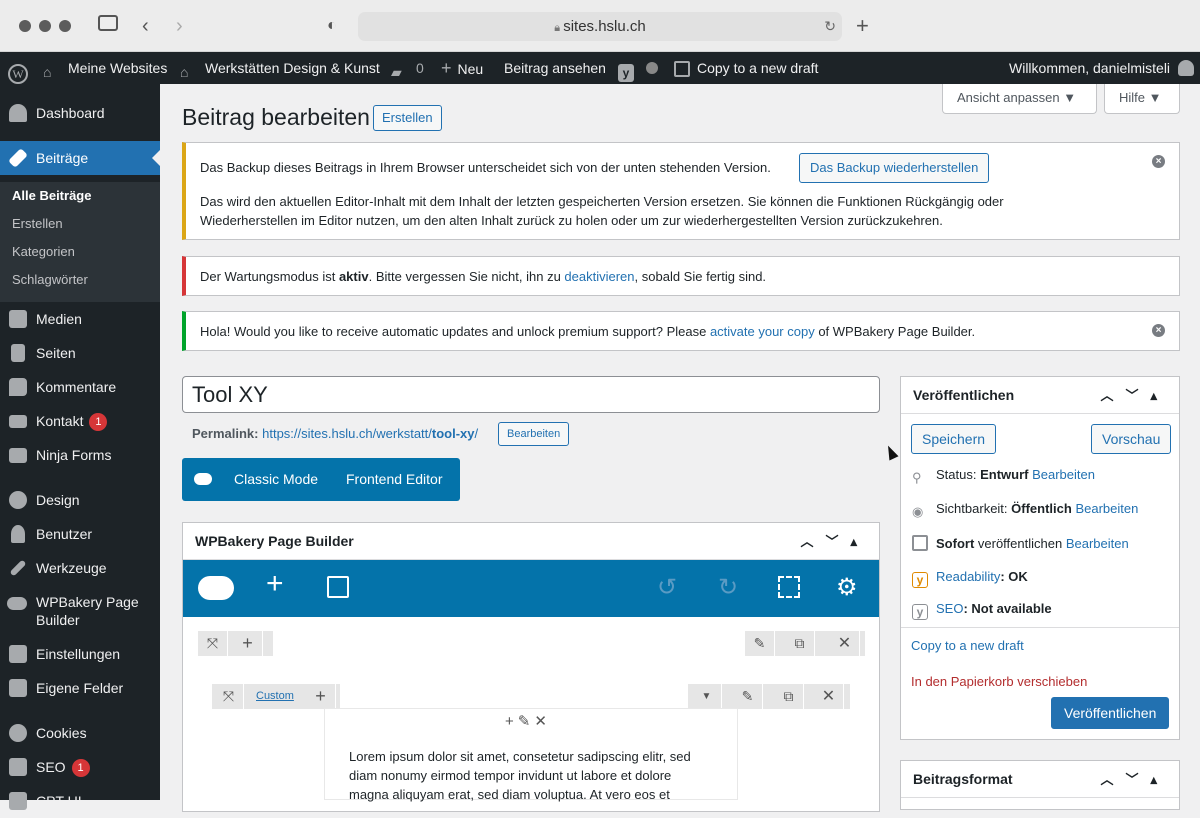 The width and height of the screenshot is (1200, 818). I want to click on row-drag-icon: ⤧, so click(213, 643).